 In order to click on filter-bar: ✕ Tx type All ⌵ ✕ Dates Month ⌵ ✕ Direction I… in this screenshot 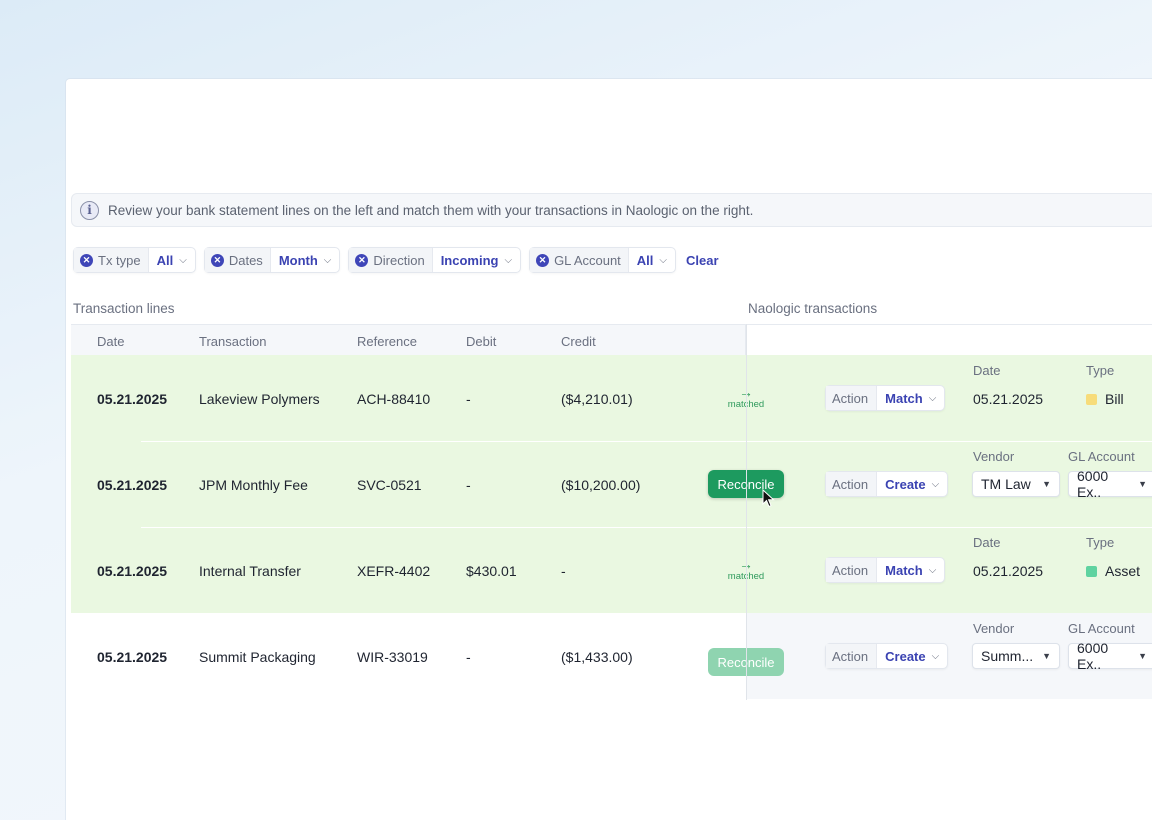, I will do `click(396, 260)`.